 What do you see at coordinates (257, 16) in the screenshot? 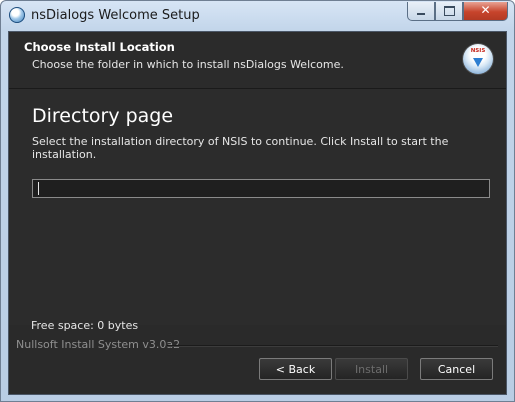
I see `title-bar: nsDialogs Welcome Setup ✕` at bounding box center [257, 16].